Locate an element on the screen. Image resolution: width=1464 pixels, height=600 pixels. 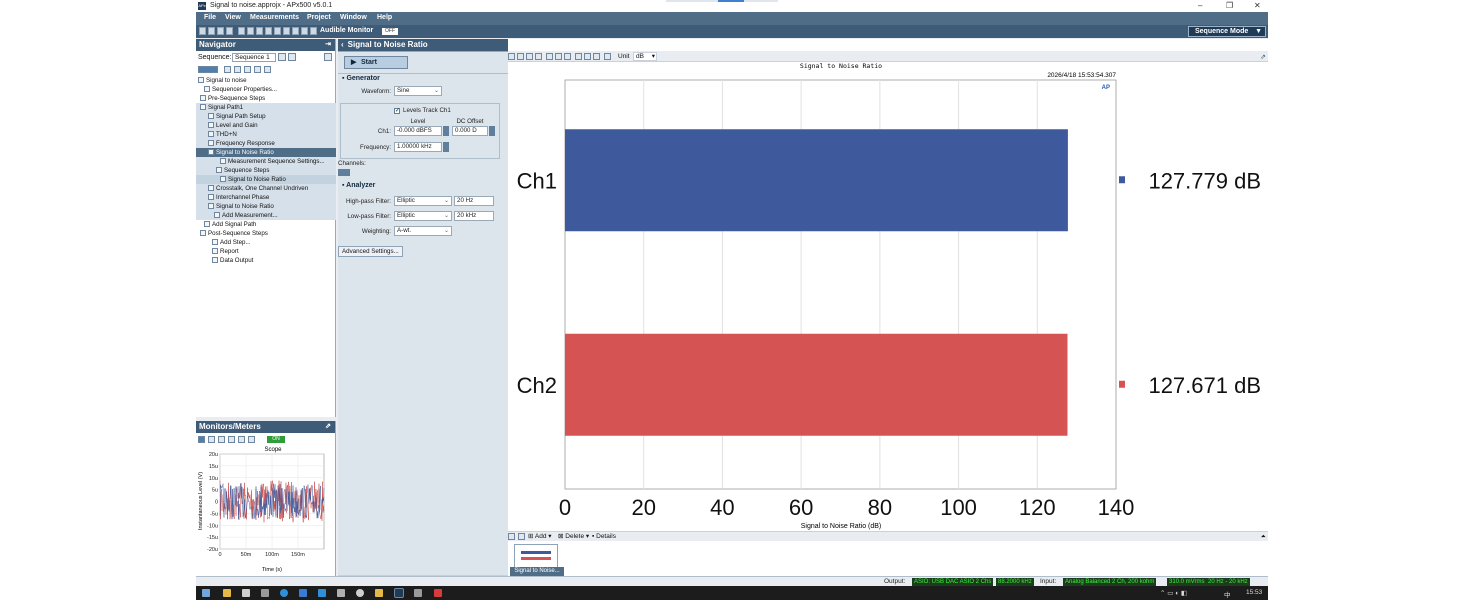
chart-title: Signal to Noise Ratio is located at coordinates (841, 66).